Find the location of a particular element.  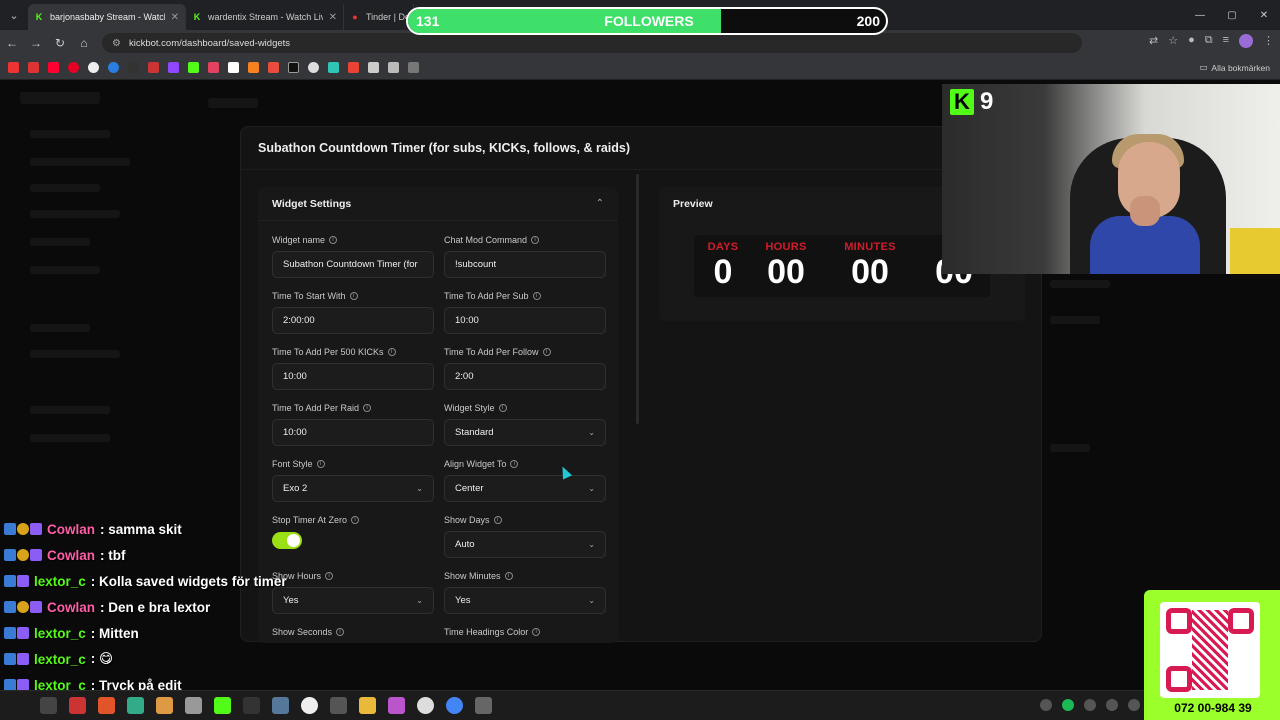

extensions-puzzle-icon: ⧉ is located at coordinates (1209, 41).